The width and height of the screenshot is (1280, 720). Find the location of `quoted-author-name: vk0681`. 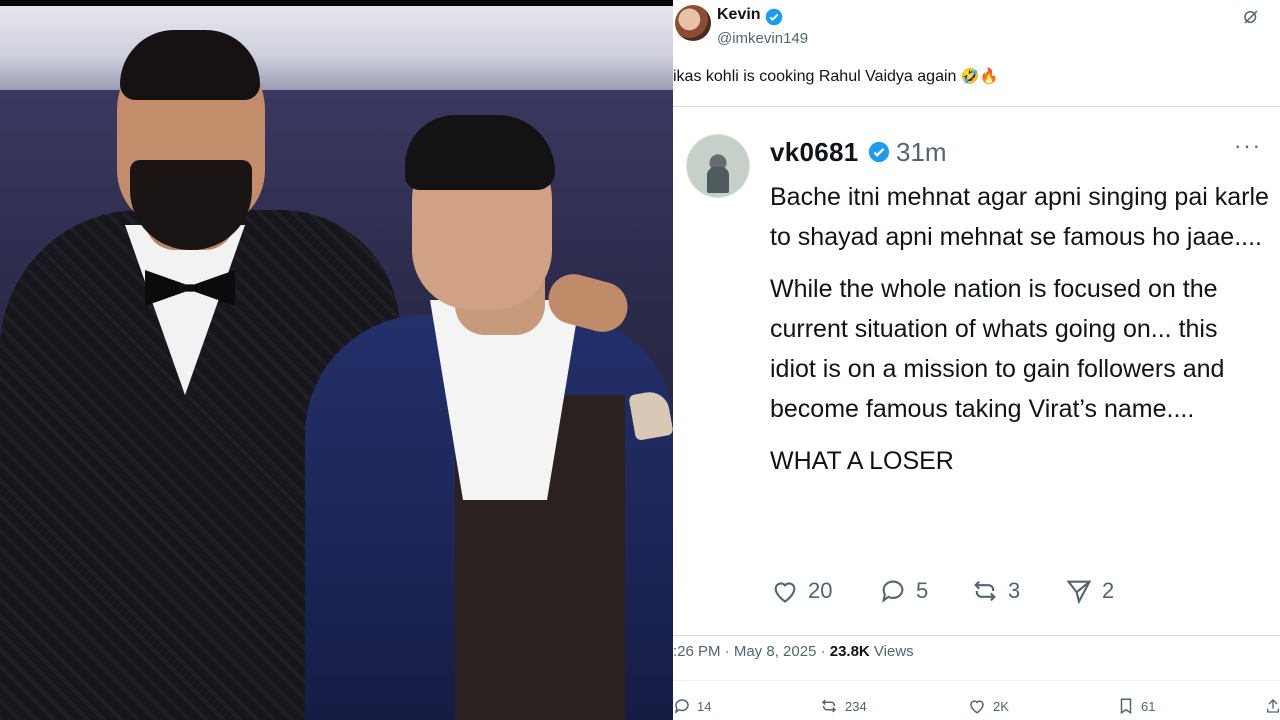

quoted-author-name: vk0681 is located at coordinates (814, 152).